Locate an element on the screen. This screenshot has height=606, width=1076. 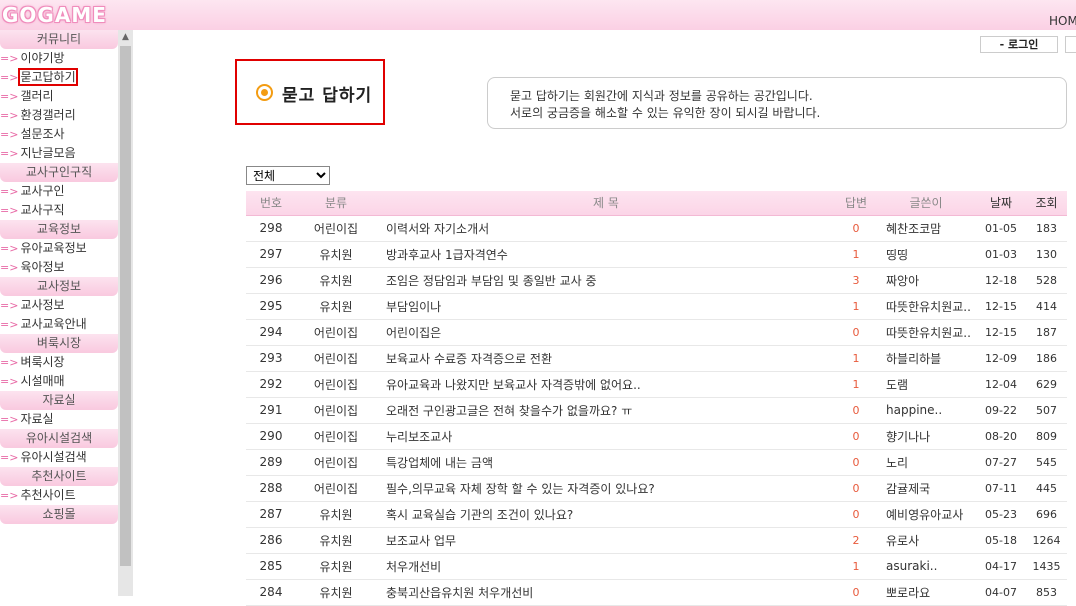
row-author: 노리 is located at coordinates (926, 462).